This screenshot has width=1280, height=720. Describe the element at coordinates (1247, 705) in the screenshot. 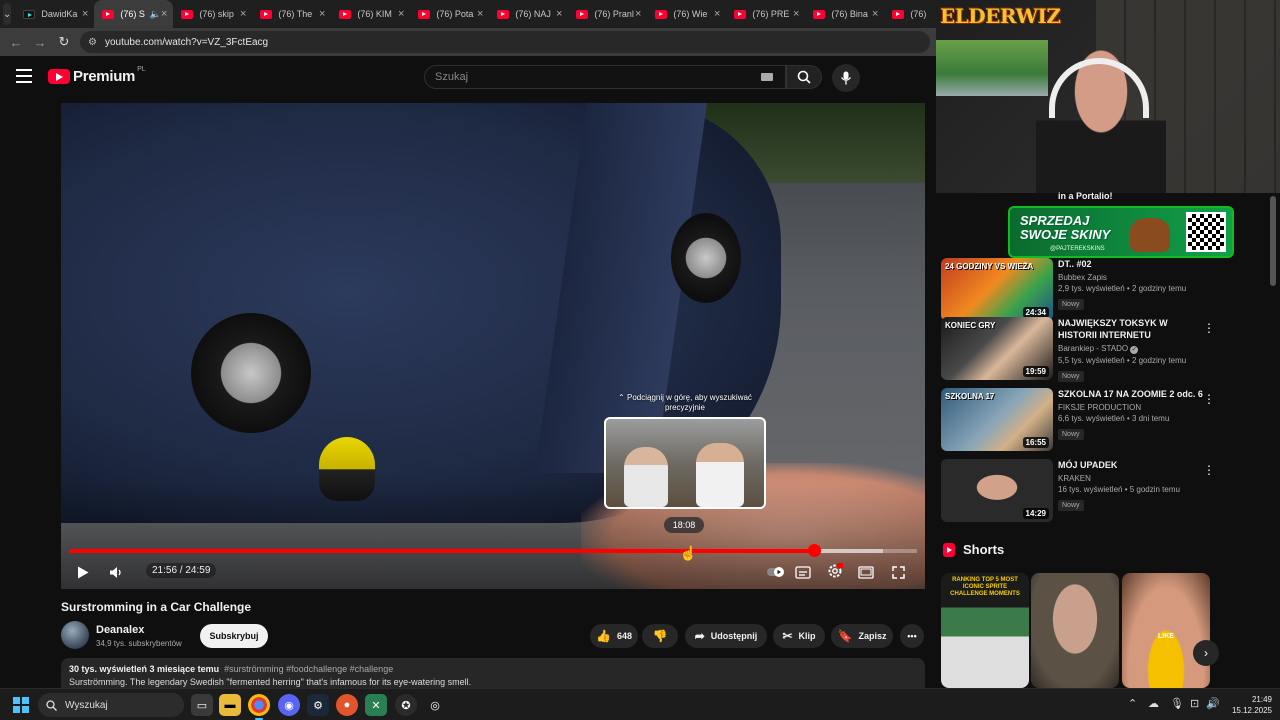

I see `taskbar-clock: 21:49 15.12.2025` at that location.